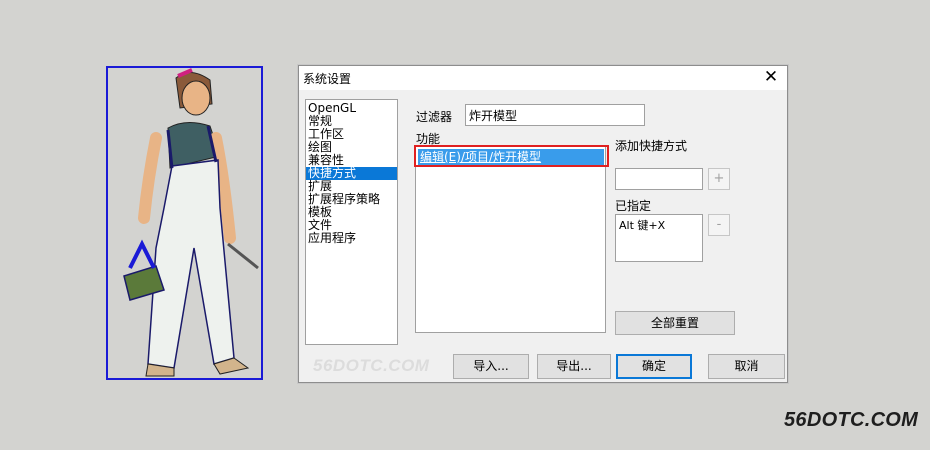  What do you see at coordinates (633, 206) in the screenshot?
I see `assigned-label: 已指定` at bounding box center [633, 206].